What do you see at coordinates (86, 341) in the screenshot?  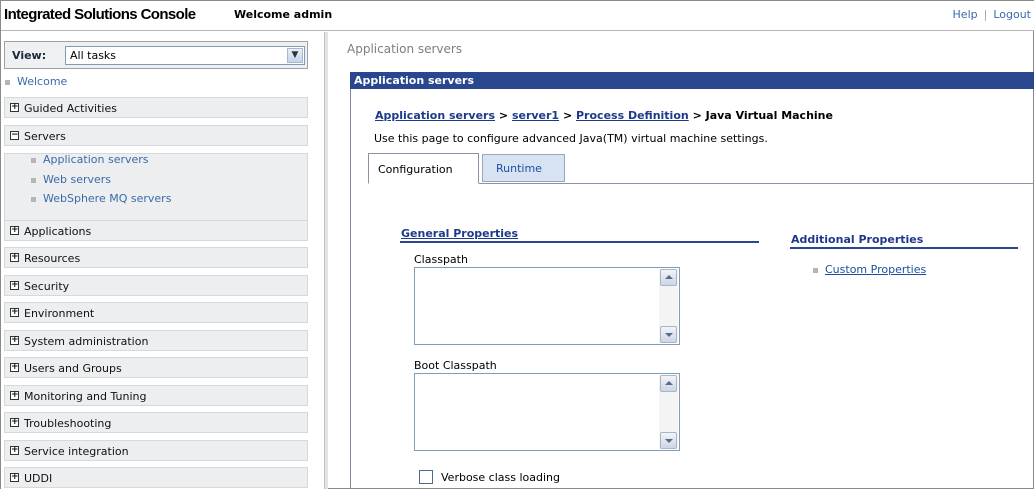 I see `nav-group-label: System administration` at bounding box center [86, 341].